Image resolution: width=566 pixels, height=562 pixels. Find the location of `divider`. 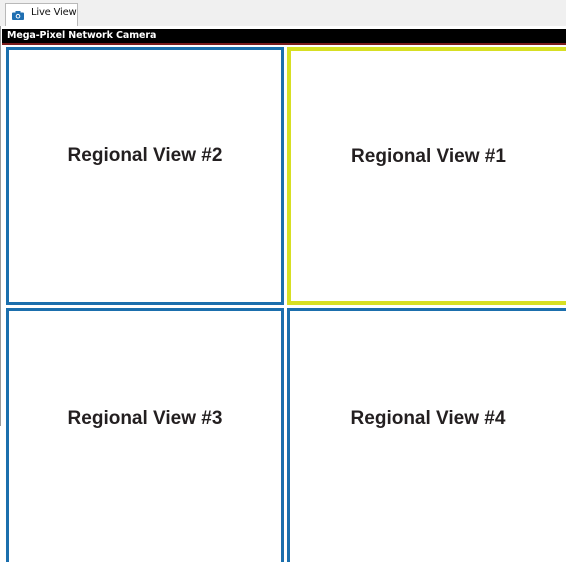

divider is located at coordinates (0, 226).